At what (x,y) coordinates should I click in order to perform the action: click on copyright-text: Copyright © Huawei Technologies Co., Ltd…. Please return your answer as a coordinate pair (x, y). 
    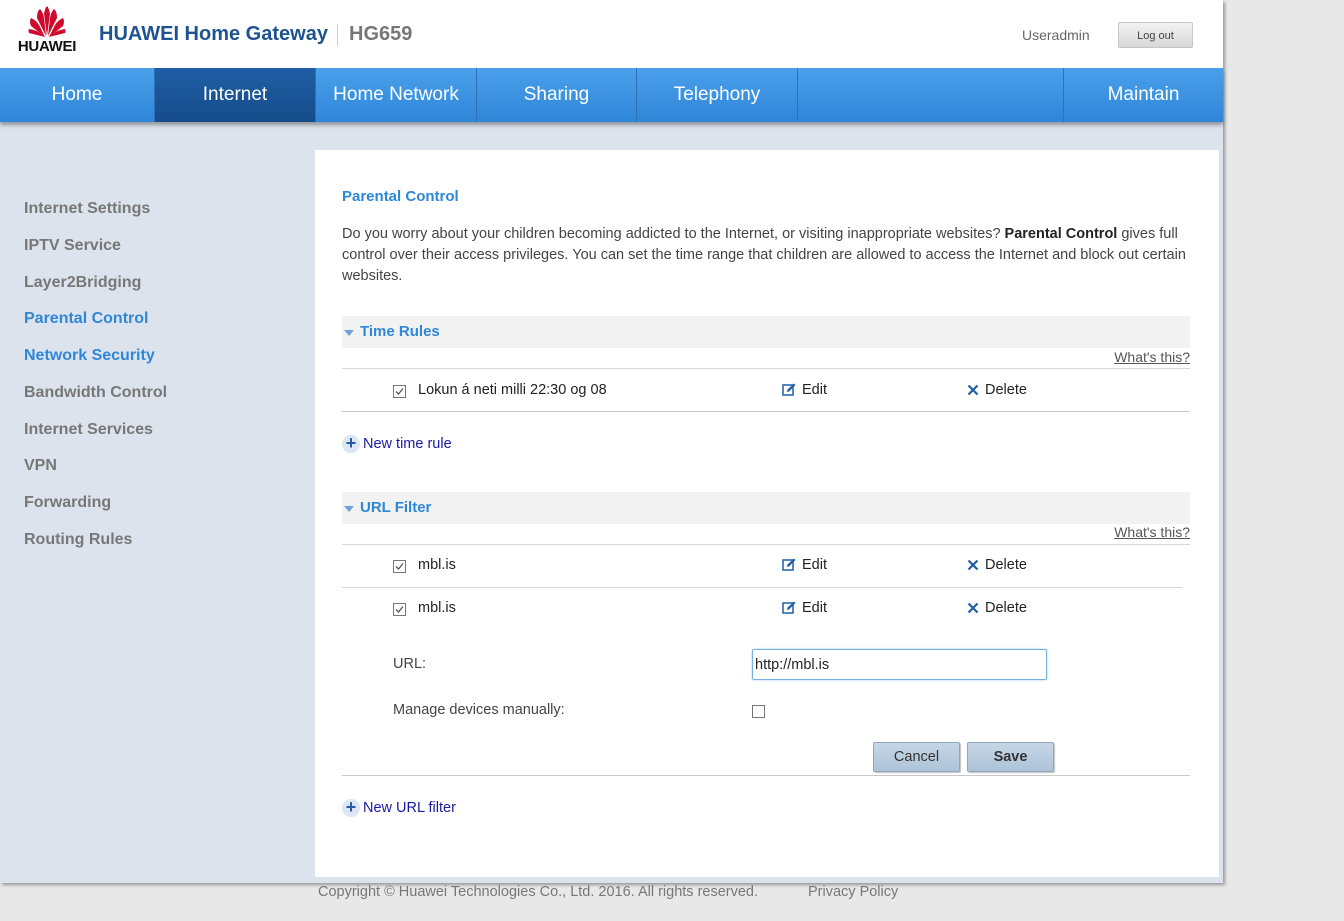
    Looking at the image, I should click on (538, 892).